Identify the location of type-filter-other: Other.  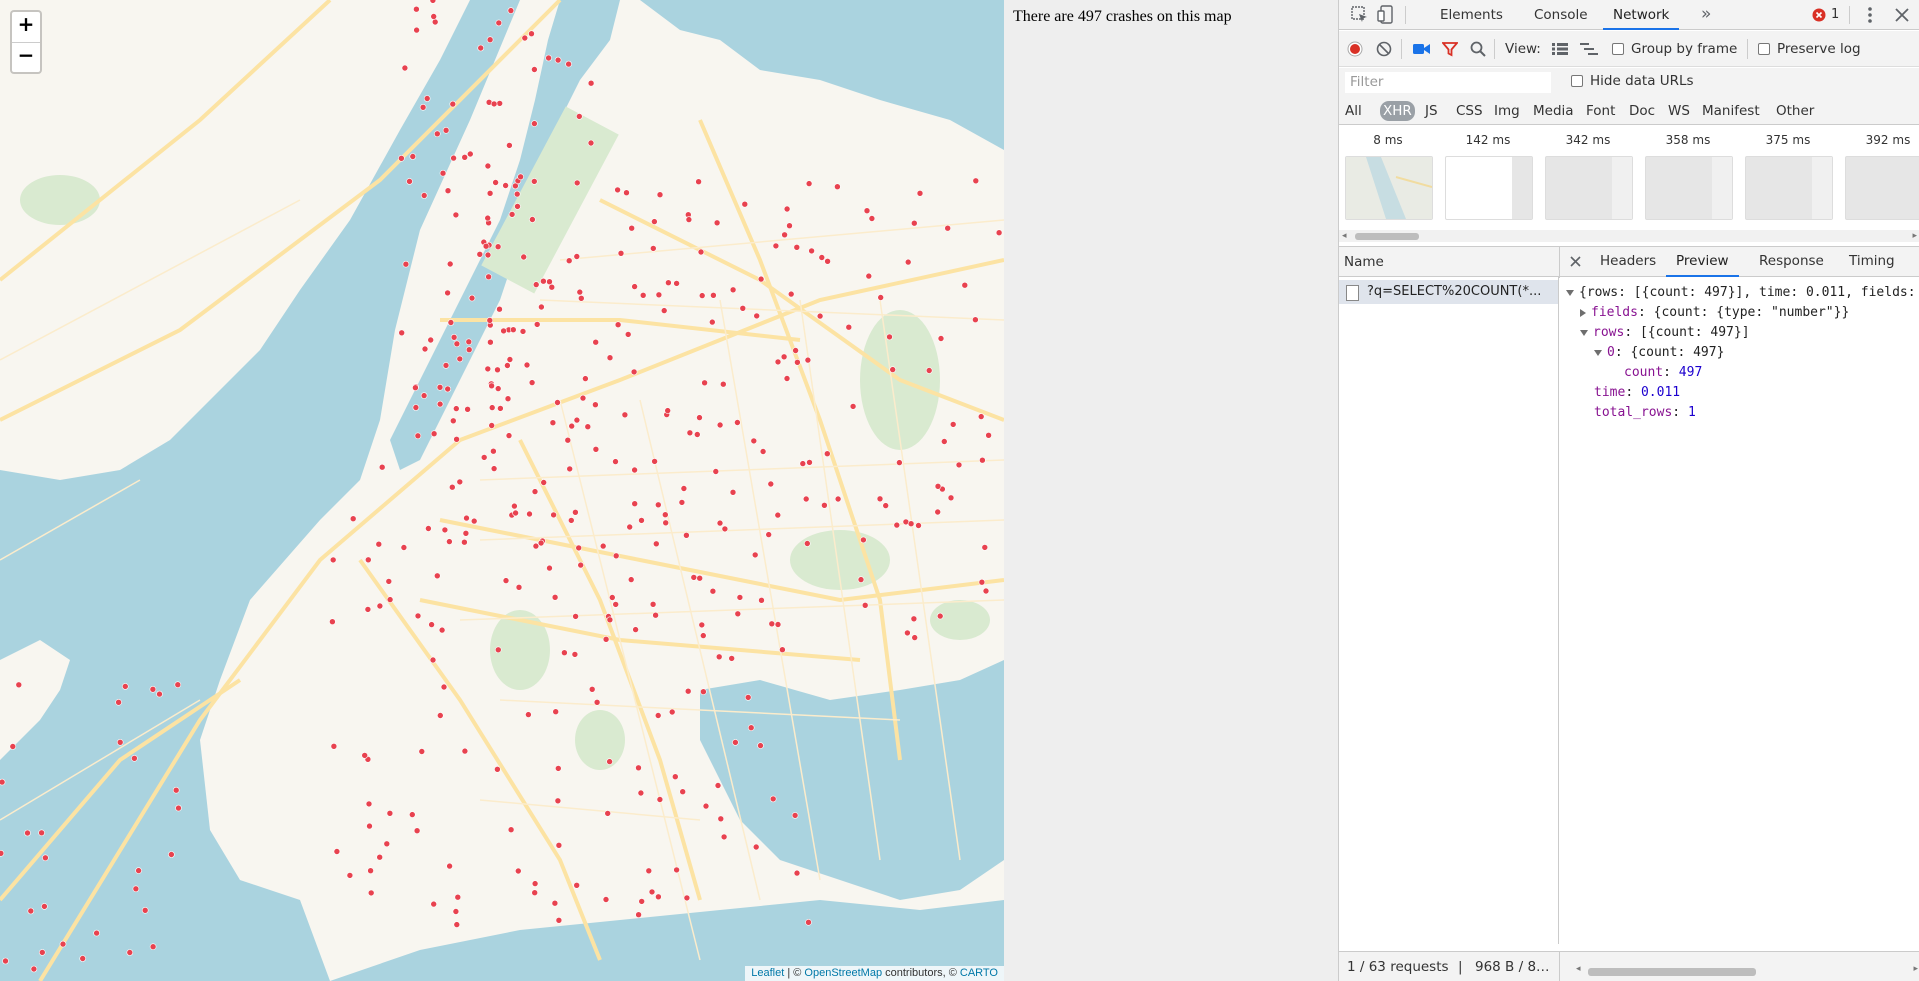
(1795, 111).